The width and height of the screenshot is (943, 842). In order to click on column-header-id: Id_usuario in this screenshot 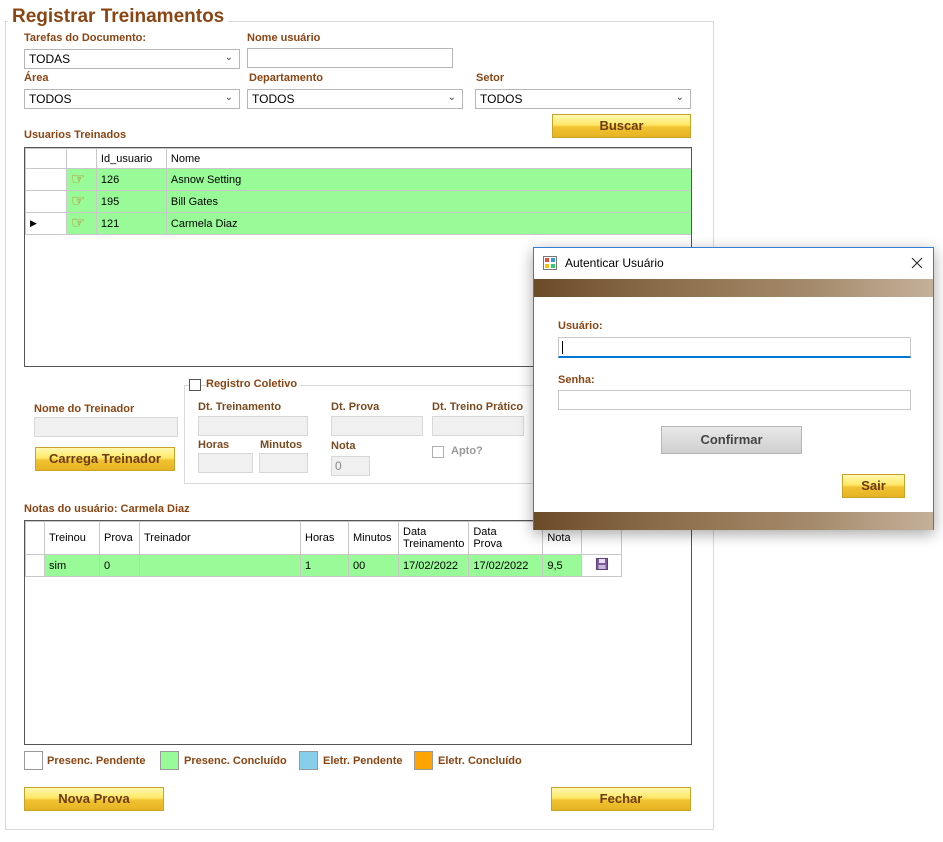, I will do `click(131, 158)`.